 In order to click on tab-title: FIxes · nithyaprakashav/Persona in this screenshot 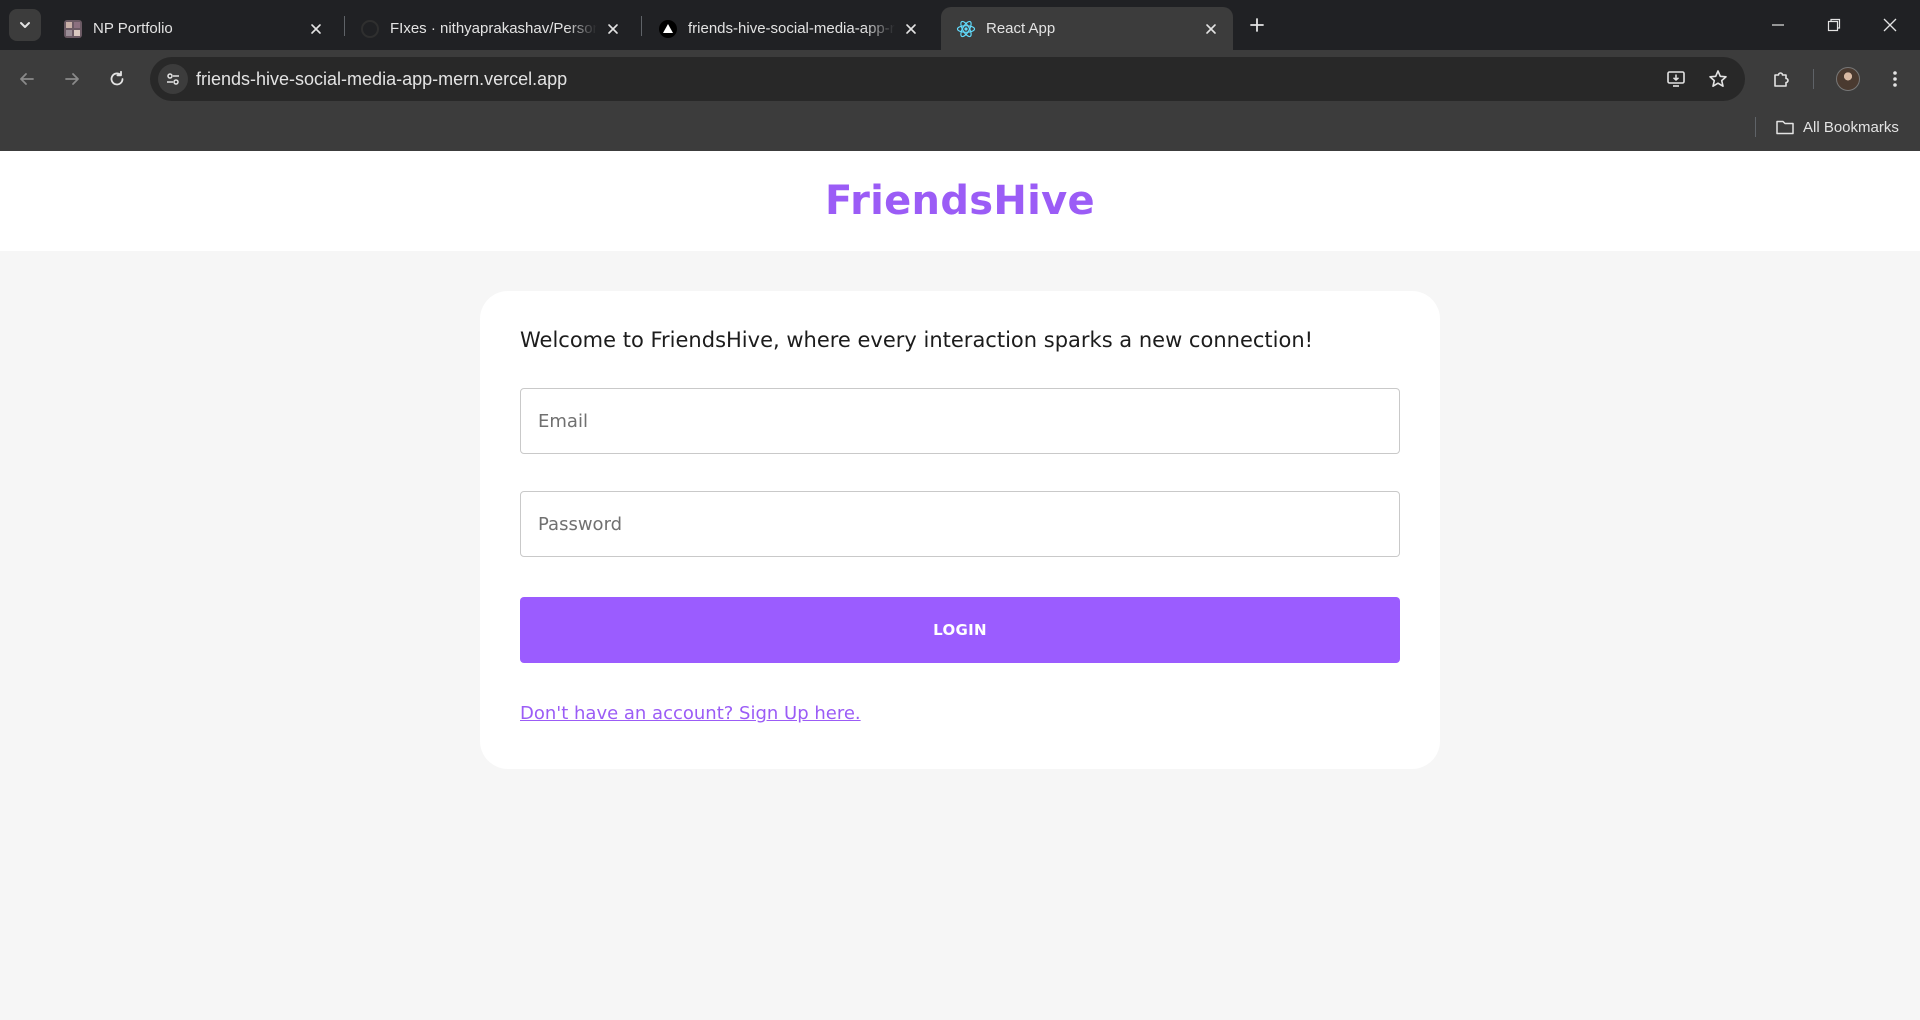, I will do `click(493, 28)`.